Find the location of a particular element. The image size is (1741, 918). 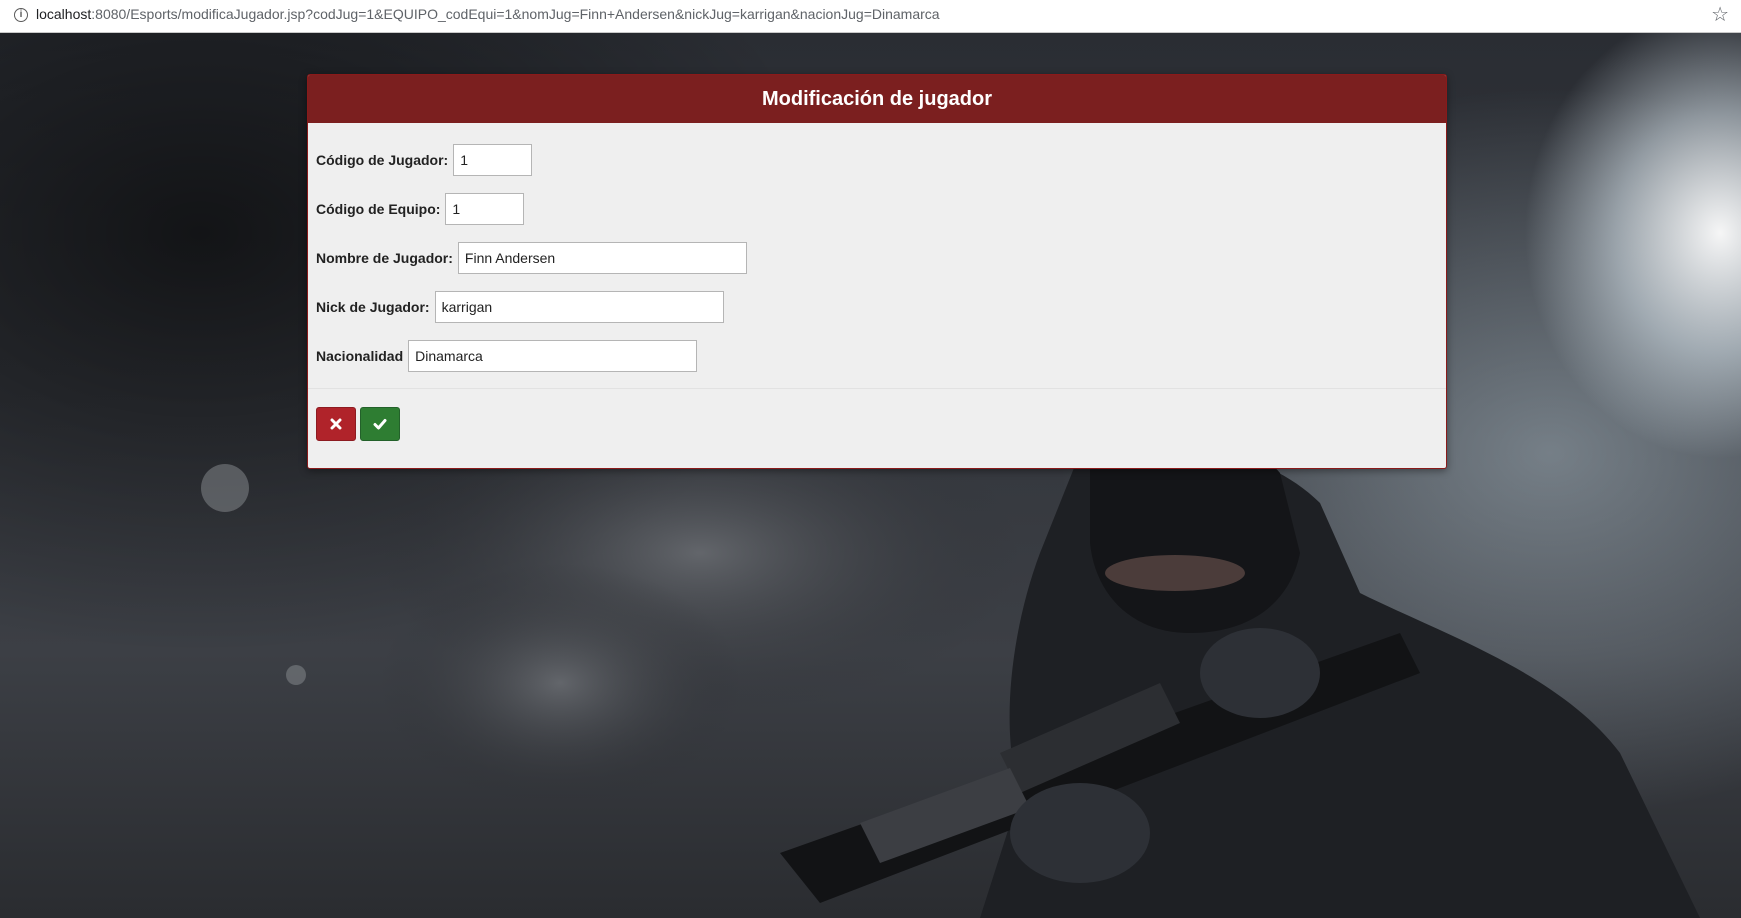

panel-footer is located at coordinates (877, 415).